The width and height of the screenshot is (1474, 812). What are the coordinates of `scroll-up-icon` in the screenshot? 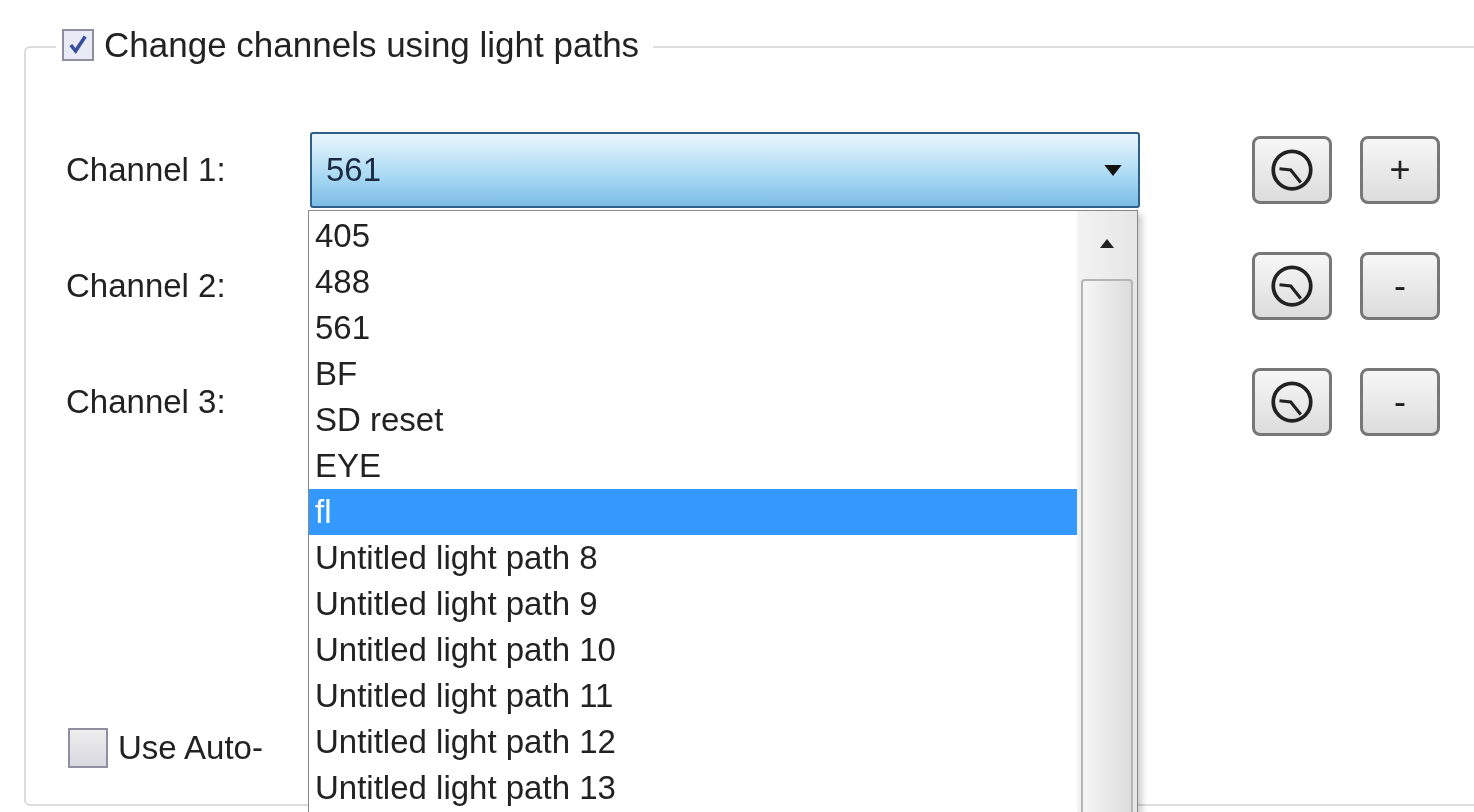 It's located at (1107, 243).